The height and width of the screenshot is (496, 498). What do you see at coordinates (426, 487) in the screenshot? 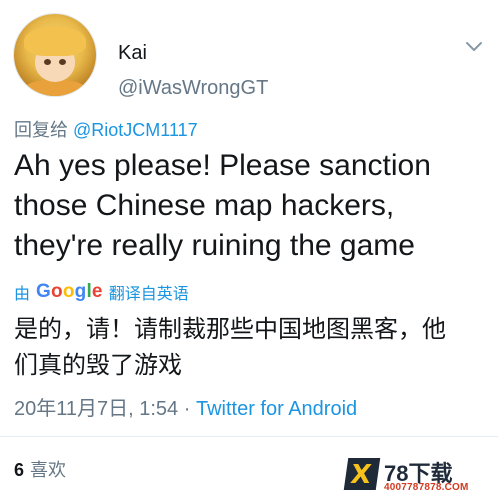
I see `watermark-url: 4007787878.COM` at bounding box center [426, 487].